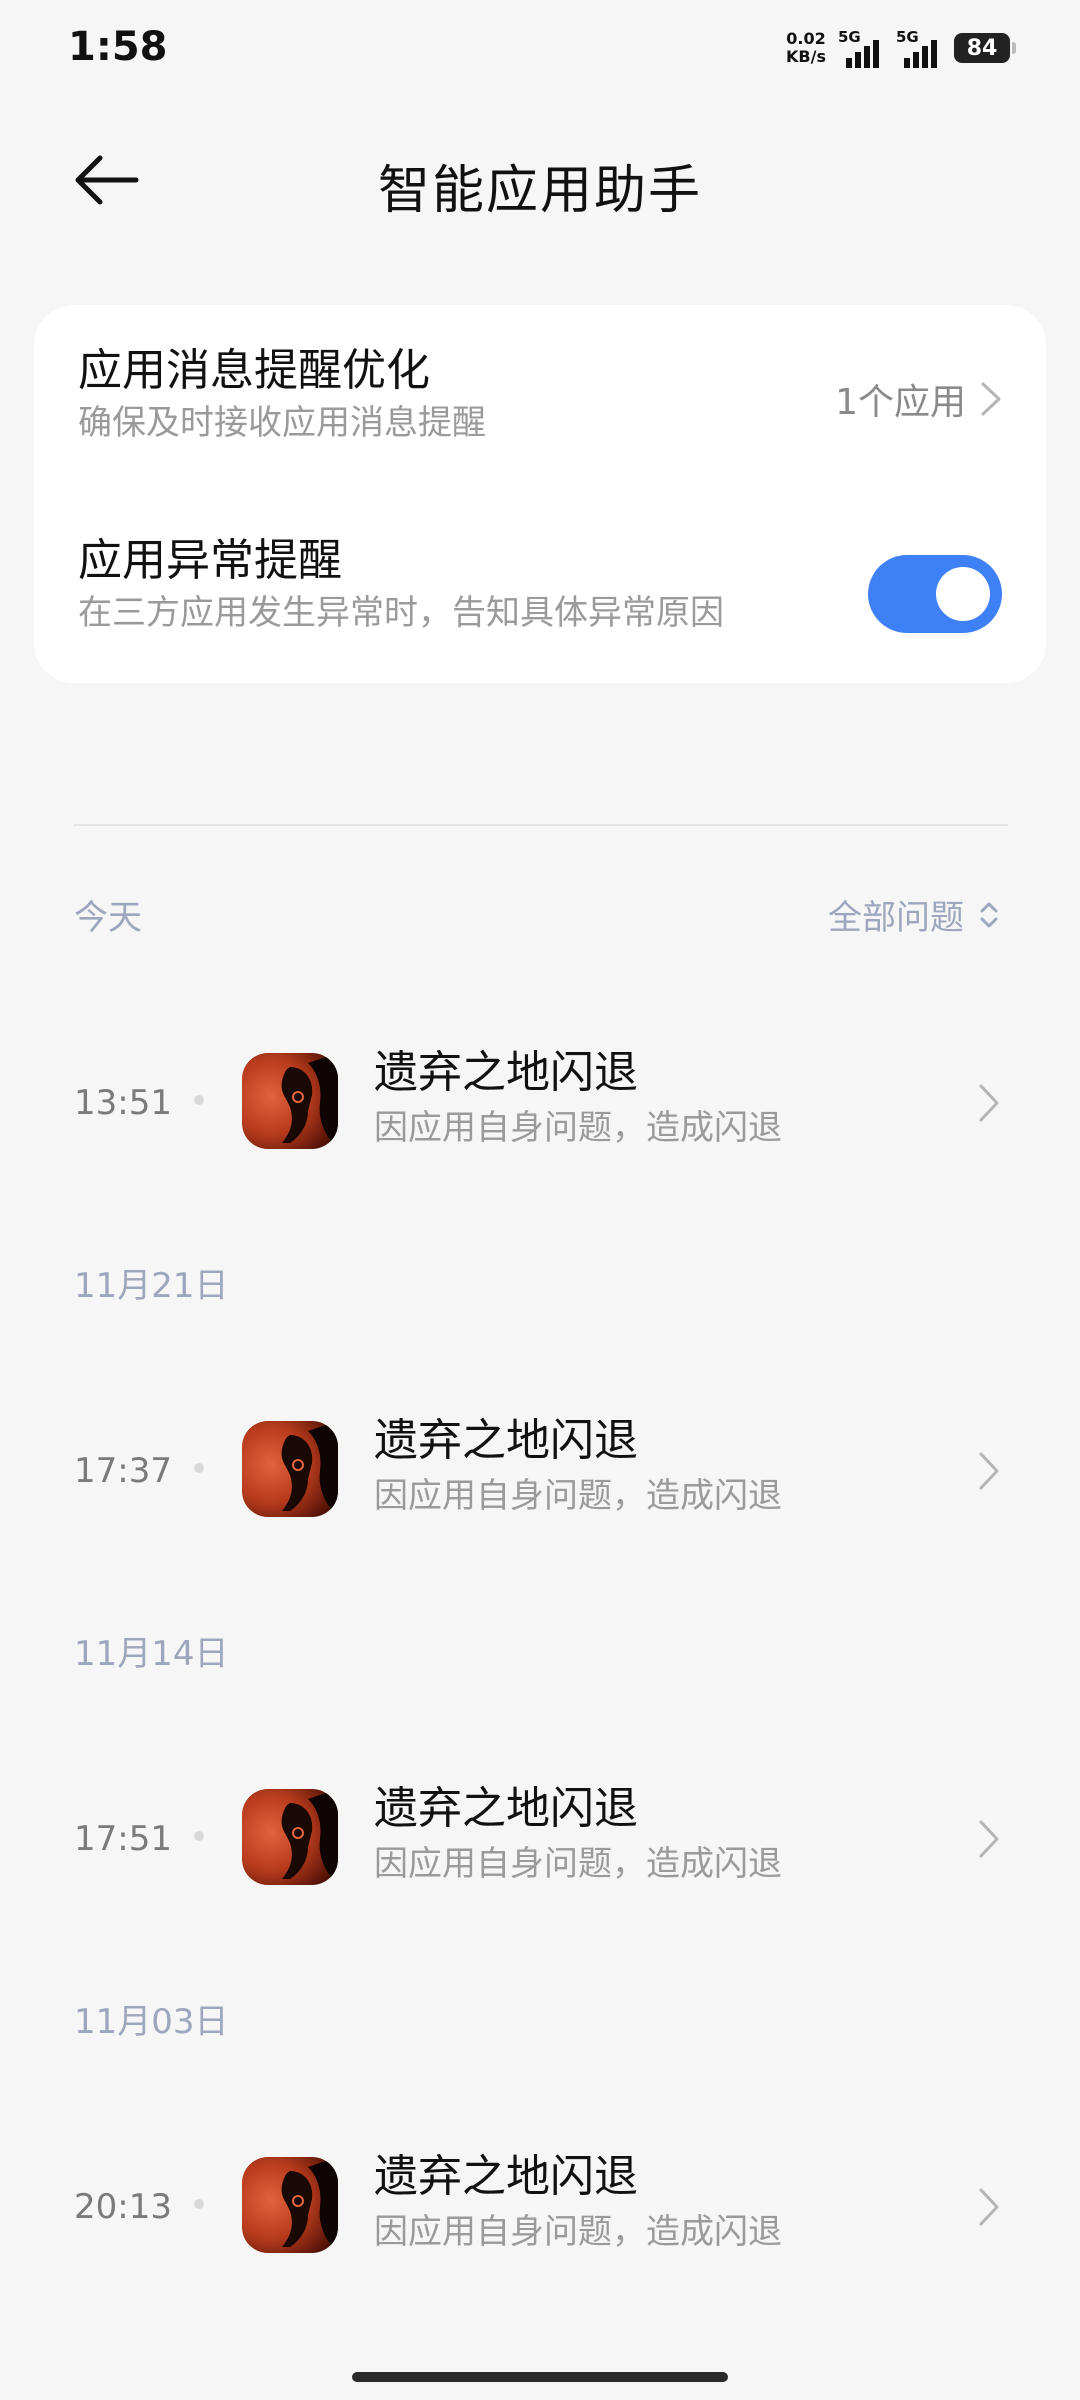 This screenshot has height=2400, width=1080. What do you see at coordinates (539, 1468) in the screenshot?
I see `crash-event-item: 17:37 遗弃之地闪退 因应用自身问题，造成闪退` at bounding box center [539, 1468].